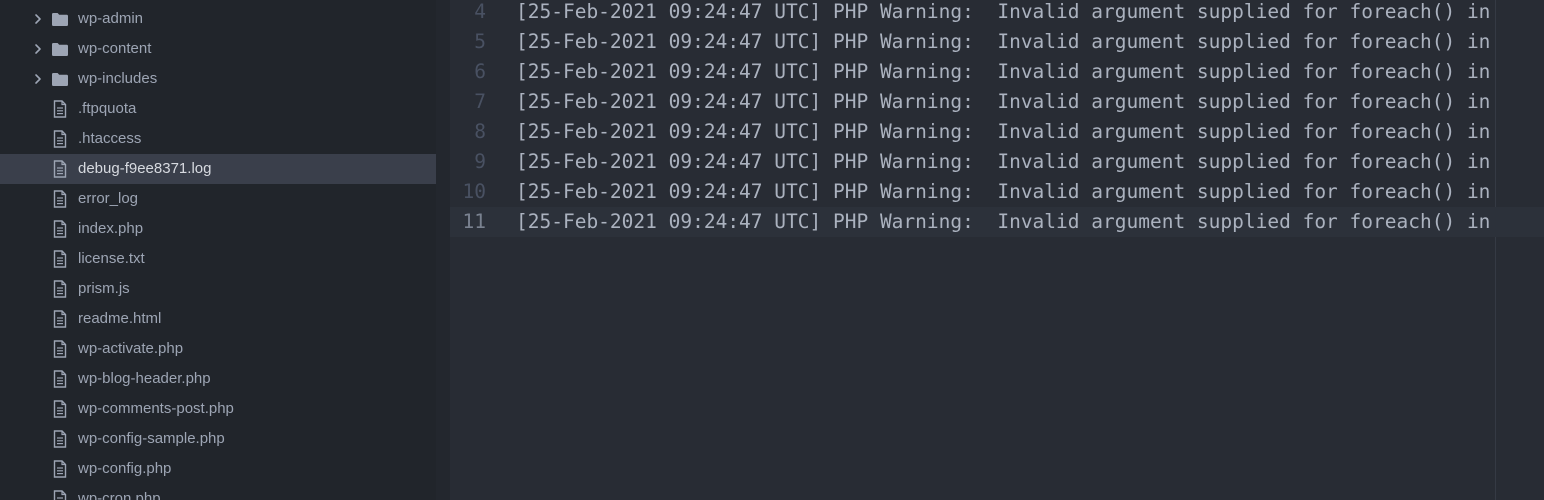 Image resolution: width=1544 pixels, height=500 pixels. What do you see at coordinates (218, 199) in the screenshot?
I see `tree-file-item: error_log` at bounding box center [218, 199].